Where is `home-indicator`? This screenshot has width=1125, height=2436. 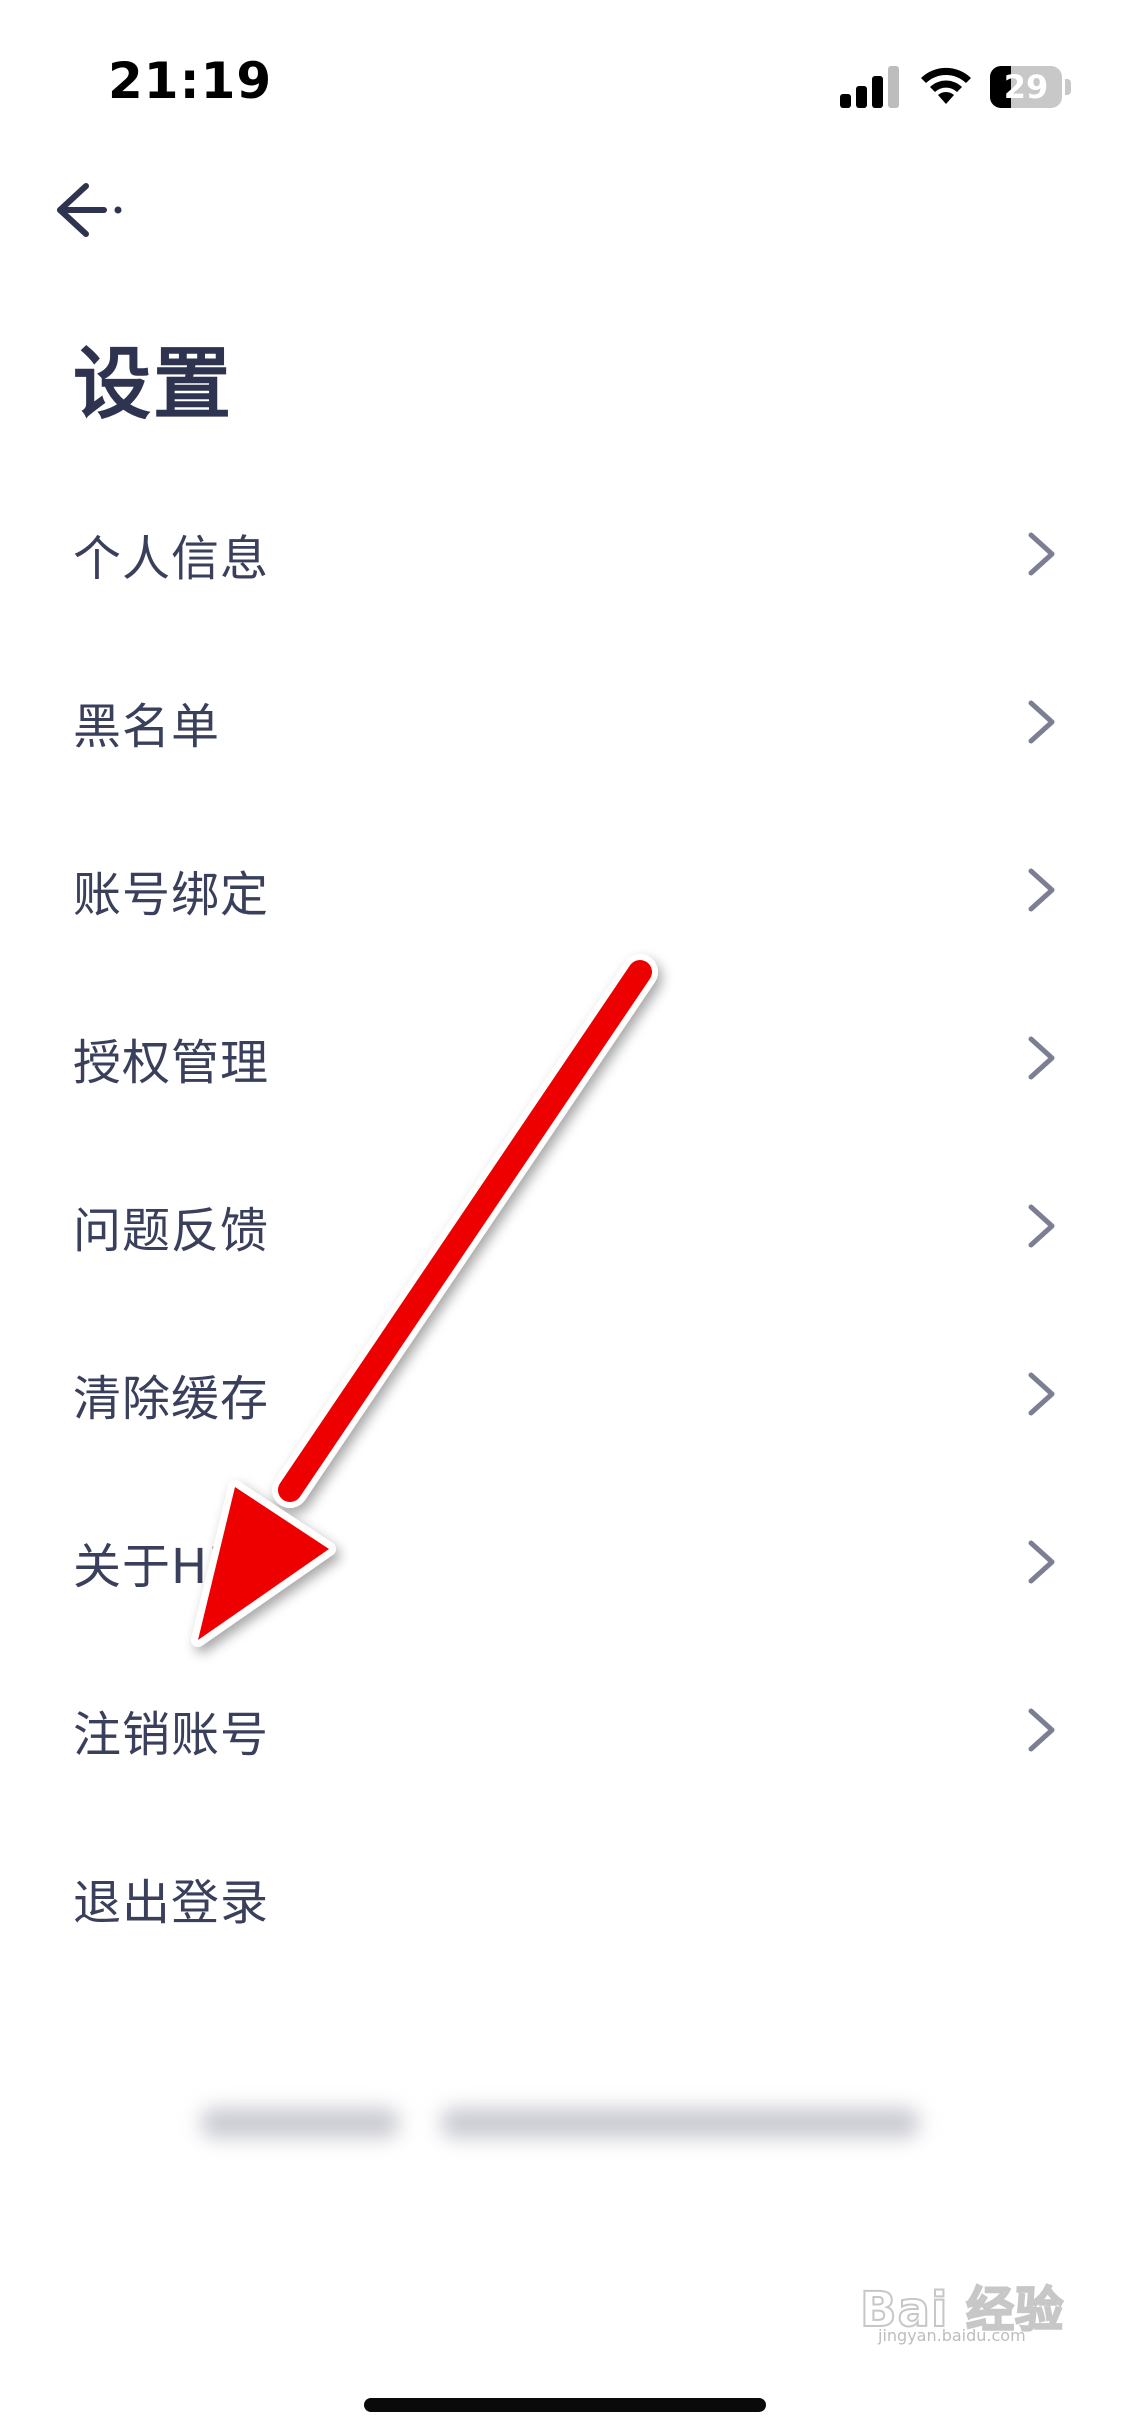
home-indicator is located at coordinates (565, 2405).